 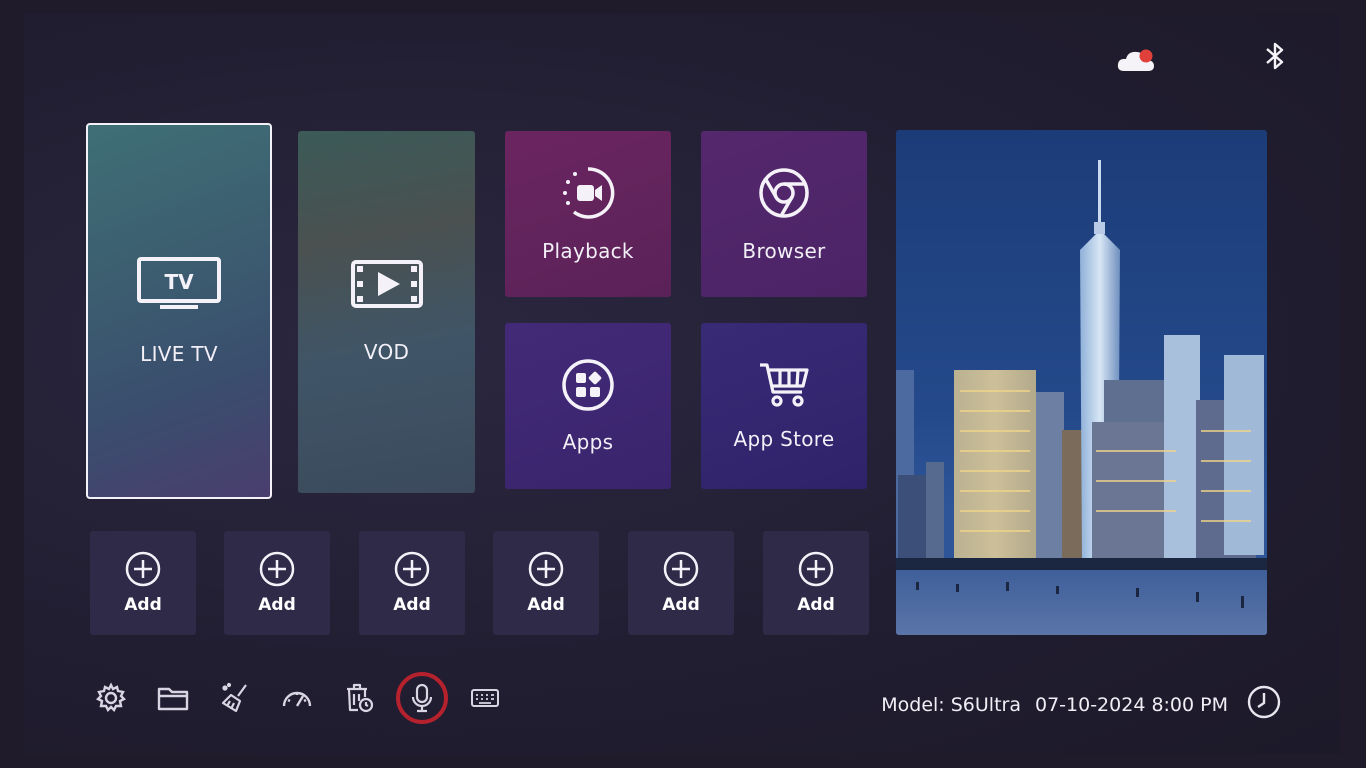 I want to click on playback-label: Playback, so click(x=588, y=251).